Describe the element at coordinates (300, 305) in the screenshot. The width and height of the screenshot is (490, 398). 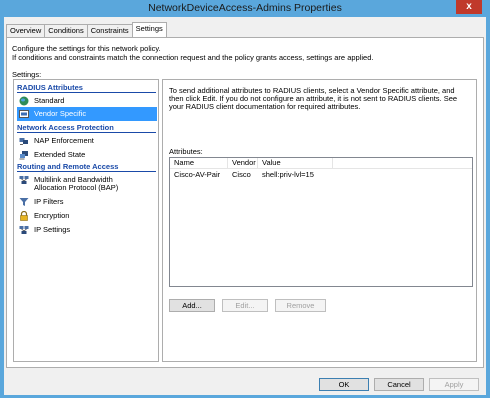
I see `remove-button: Remove` at that location.